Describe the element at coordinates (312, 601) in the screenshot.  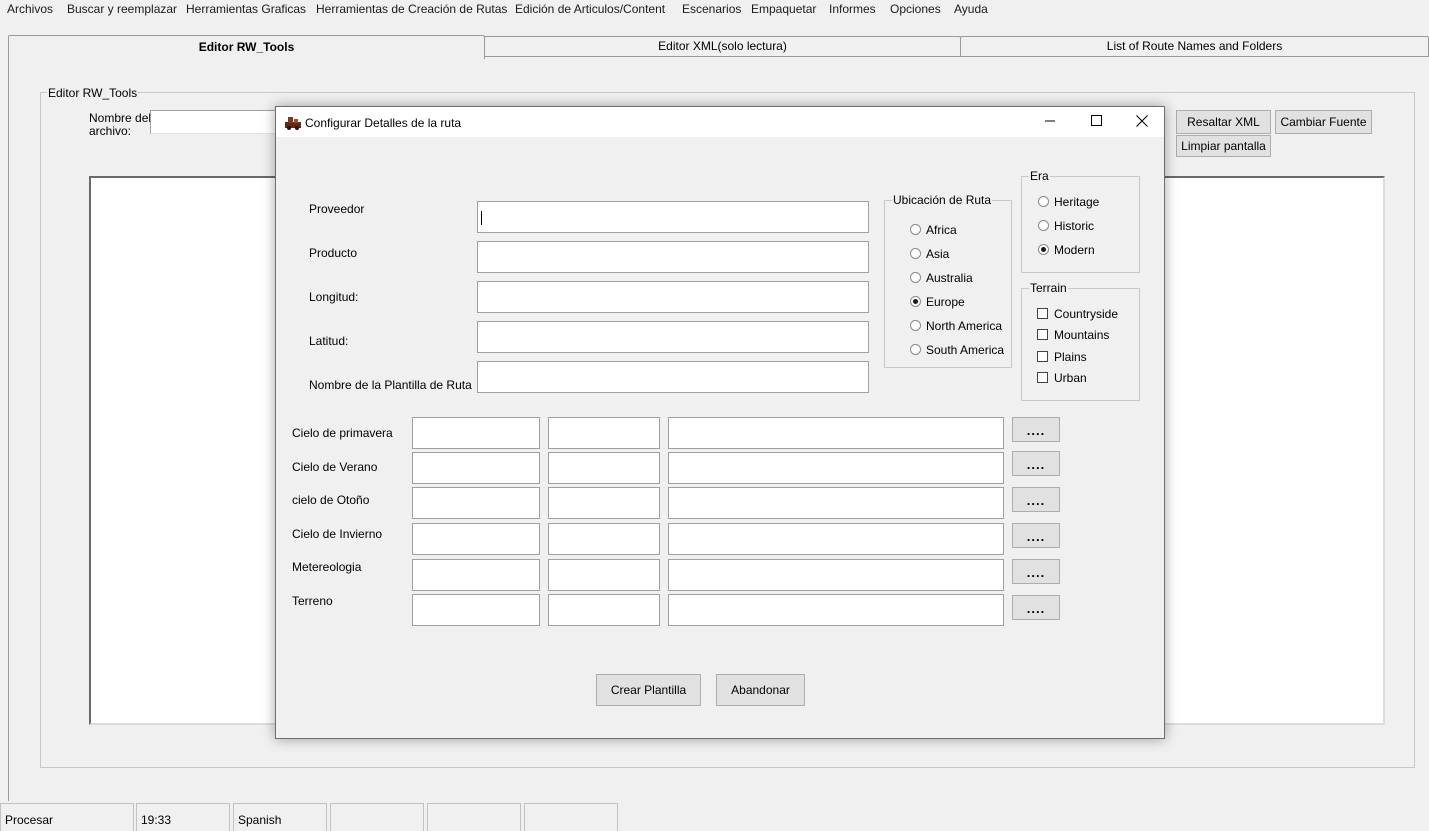
I see `row-label-terrain: Terreno` at that location.